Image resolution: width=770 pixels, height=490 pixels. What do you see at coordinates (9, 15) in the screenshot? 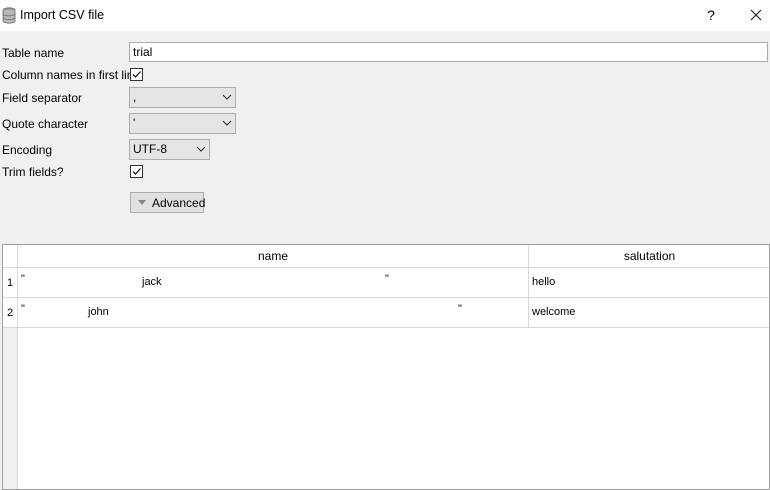
I see `database-icon` at bounding box center [9, 15].